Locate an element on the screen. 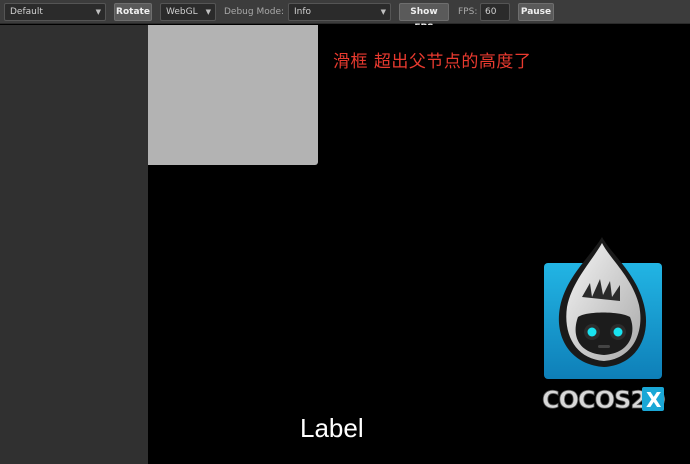  cocos2dx-logo: COCOS2D X is located at coordinates (604, 325).